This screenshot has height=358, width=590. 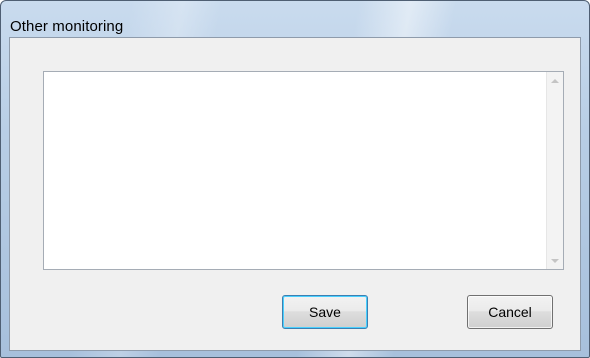 I want to click on save-button: Save, so click(x=325, y=312).